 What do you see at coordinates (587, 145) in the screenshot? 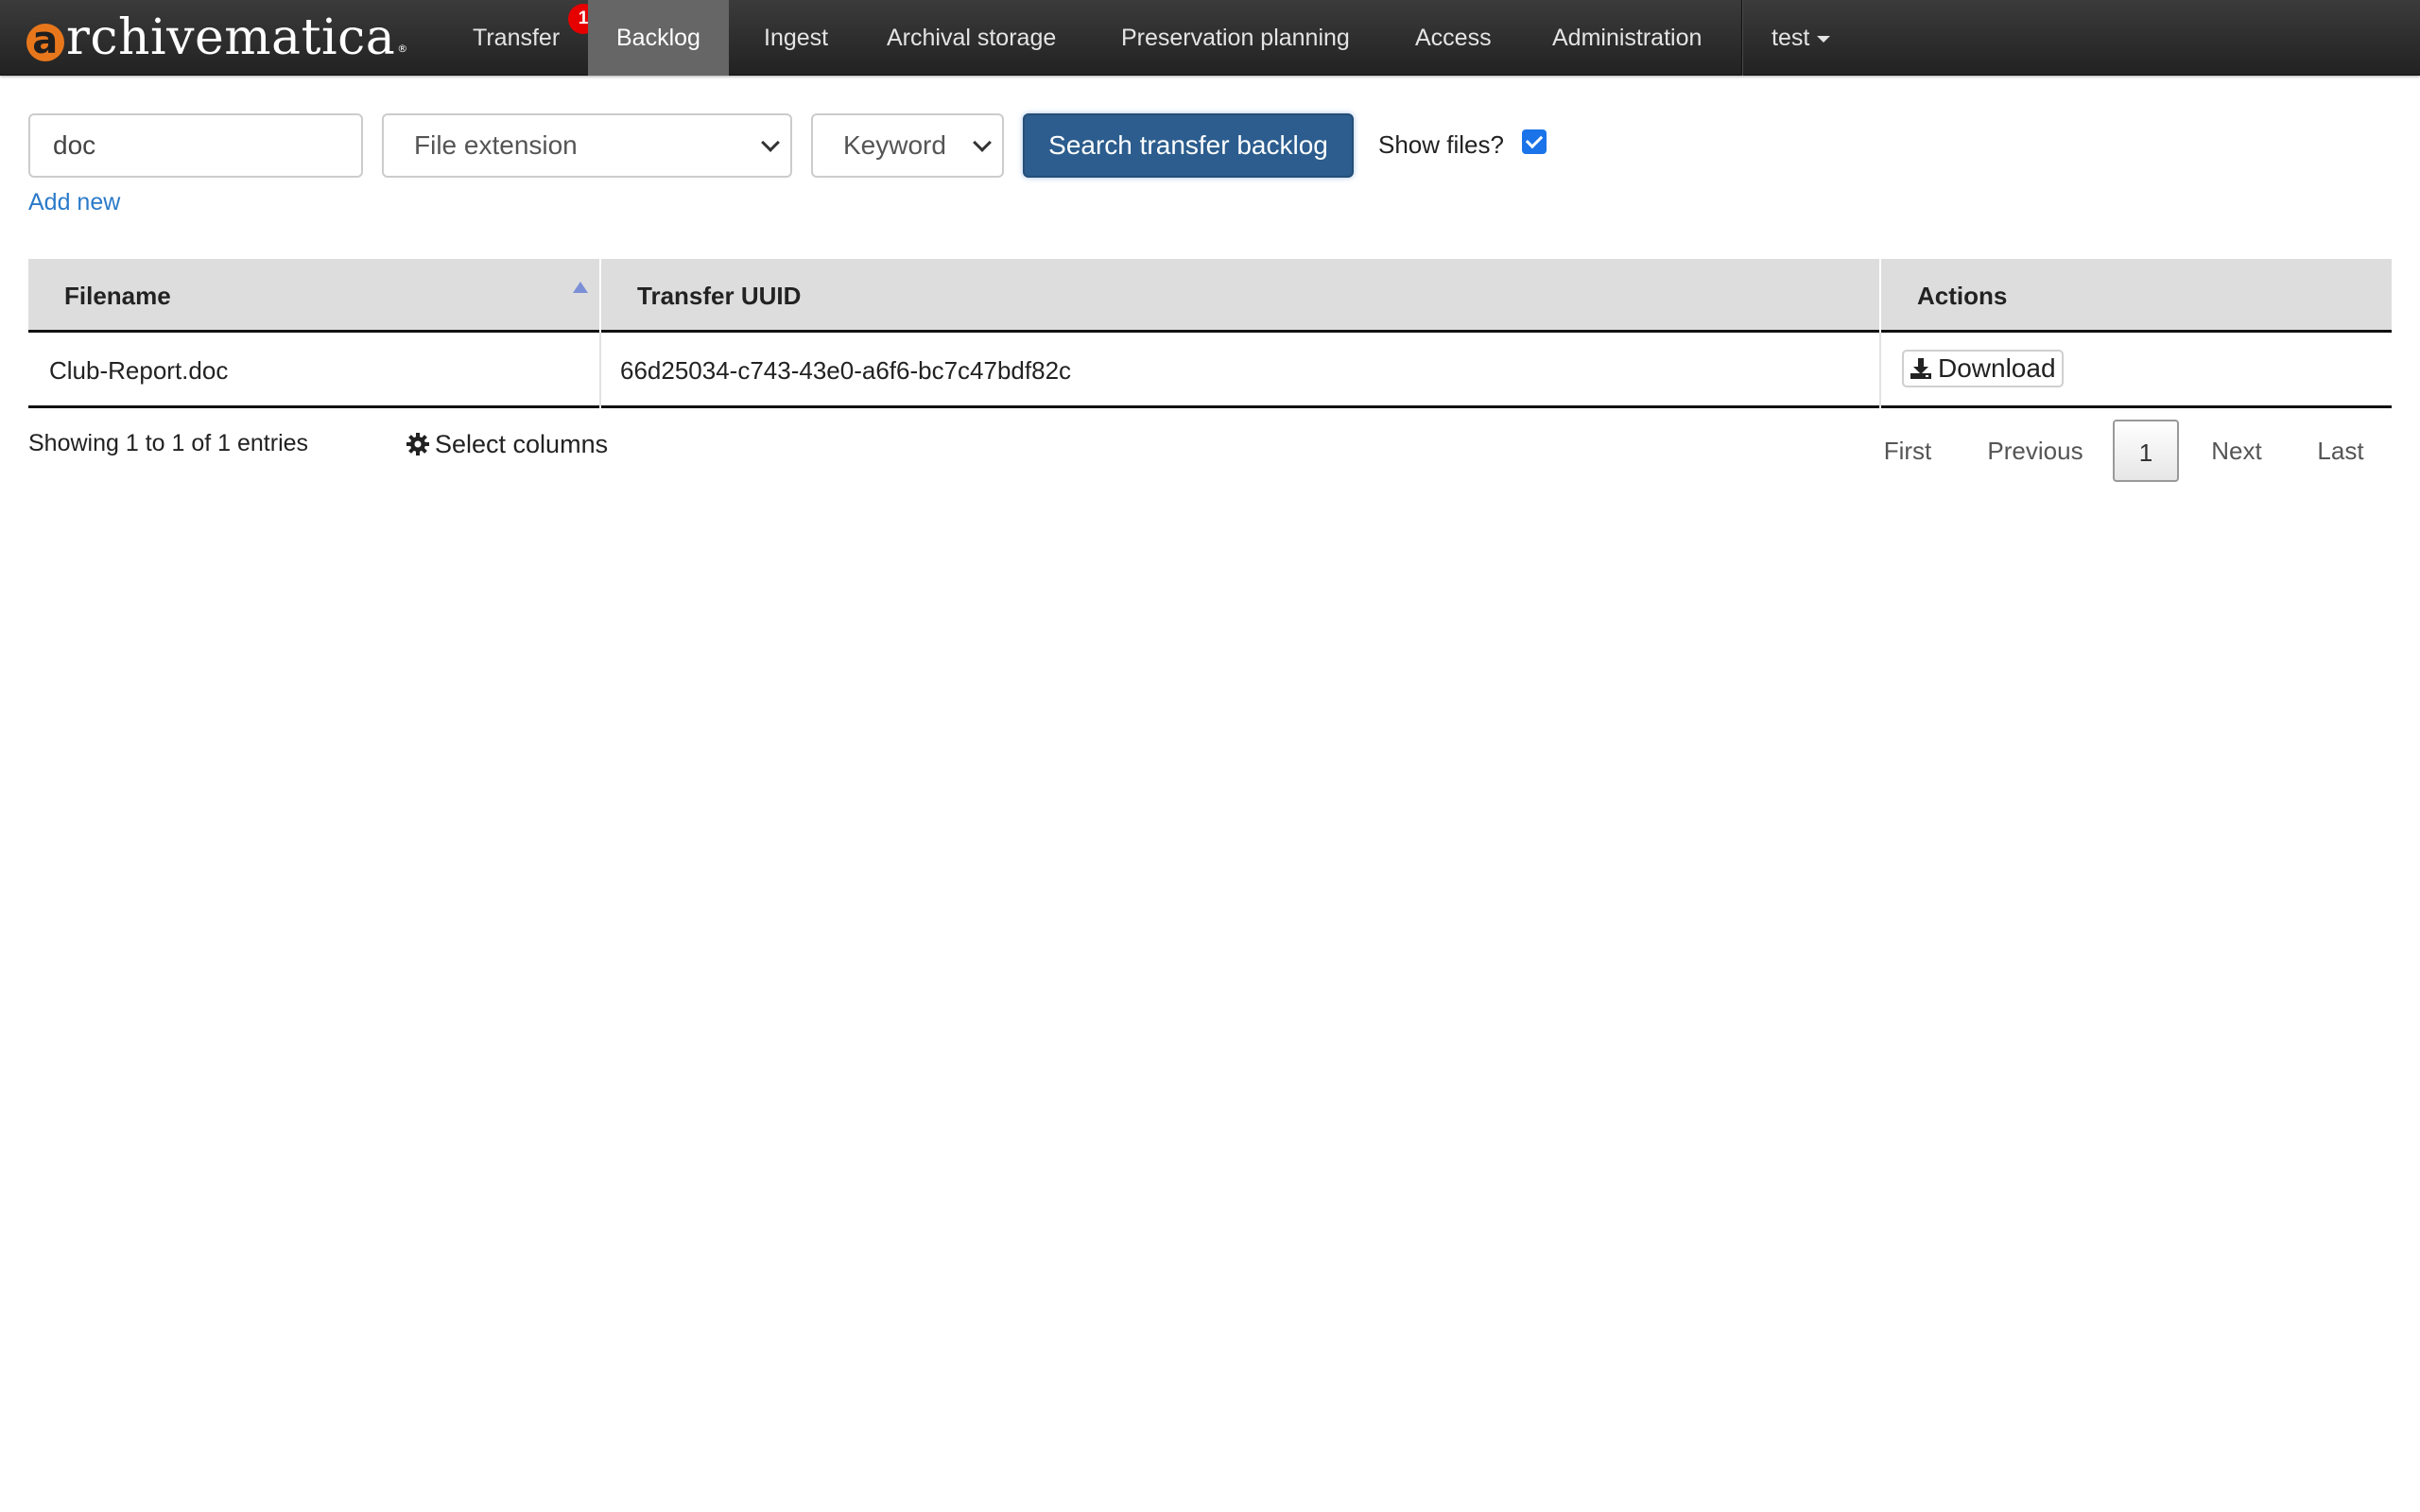
I see `search-field-select: File extension` at bounding box center [587, 145].